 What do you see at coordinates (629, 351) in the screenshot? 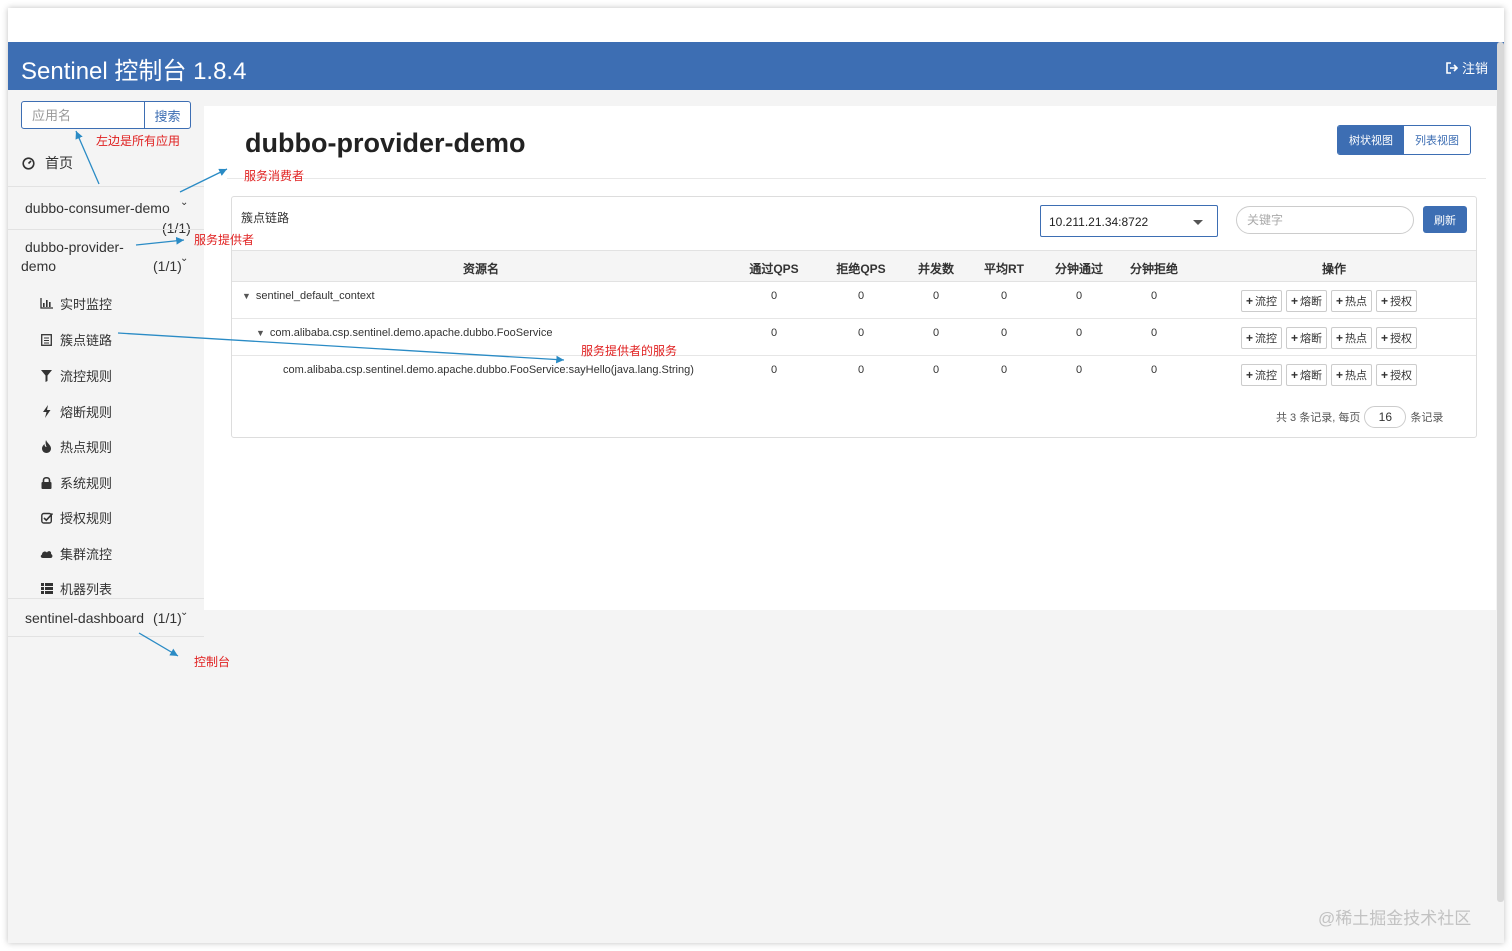
I see `annotation-provider-service: 服务提供者的服务` at bounding box center [629, 351].